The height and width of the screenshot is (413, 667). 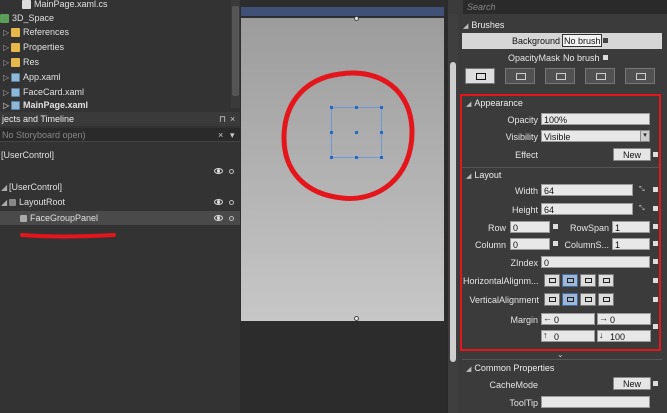 I want to click on brush-tab-tile, so click(x=600, y=76).